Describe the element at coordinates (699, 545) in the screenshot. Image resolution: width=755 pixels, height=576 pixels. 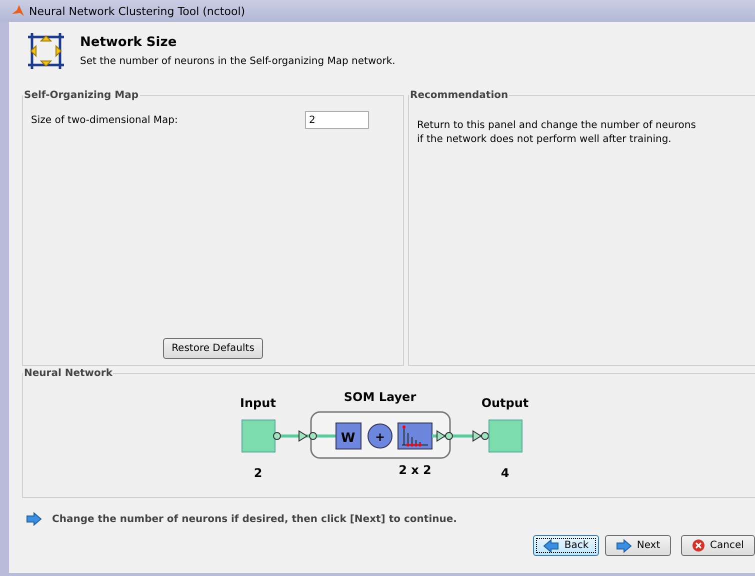
I see `cancel-icon` at that location.